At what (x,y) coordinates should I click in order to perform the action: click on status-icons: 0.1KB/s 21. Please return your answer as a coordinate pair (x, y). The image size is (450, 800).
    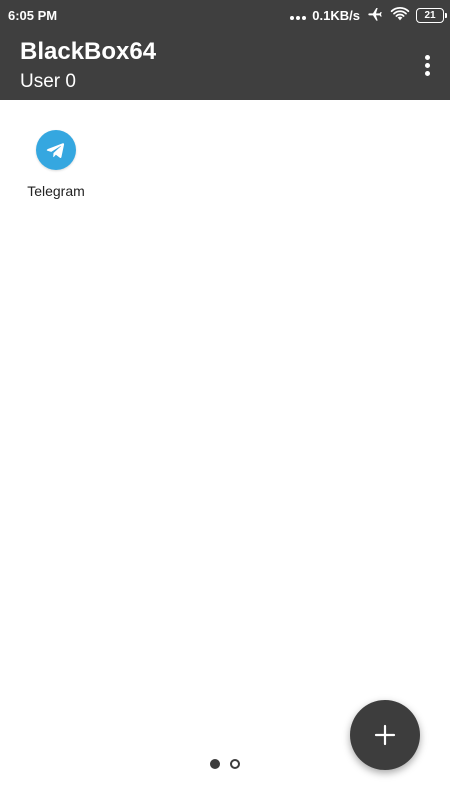
    Looking at the image, I should click on (368, 15).